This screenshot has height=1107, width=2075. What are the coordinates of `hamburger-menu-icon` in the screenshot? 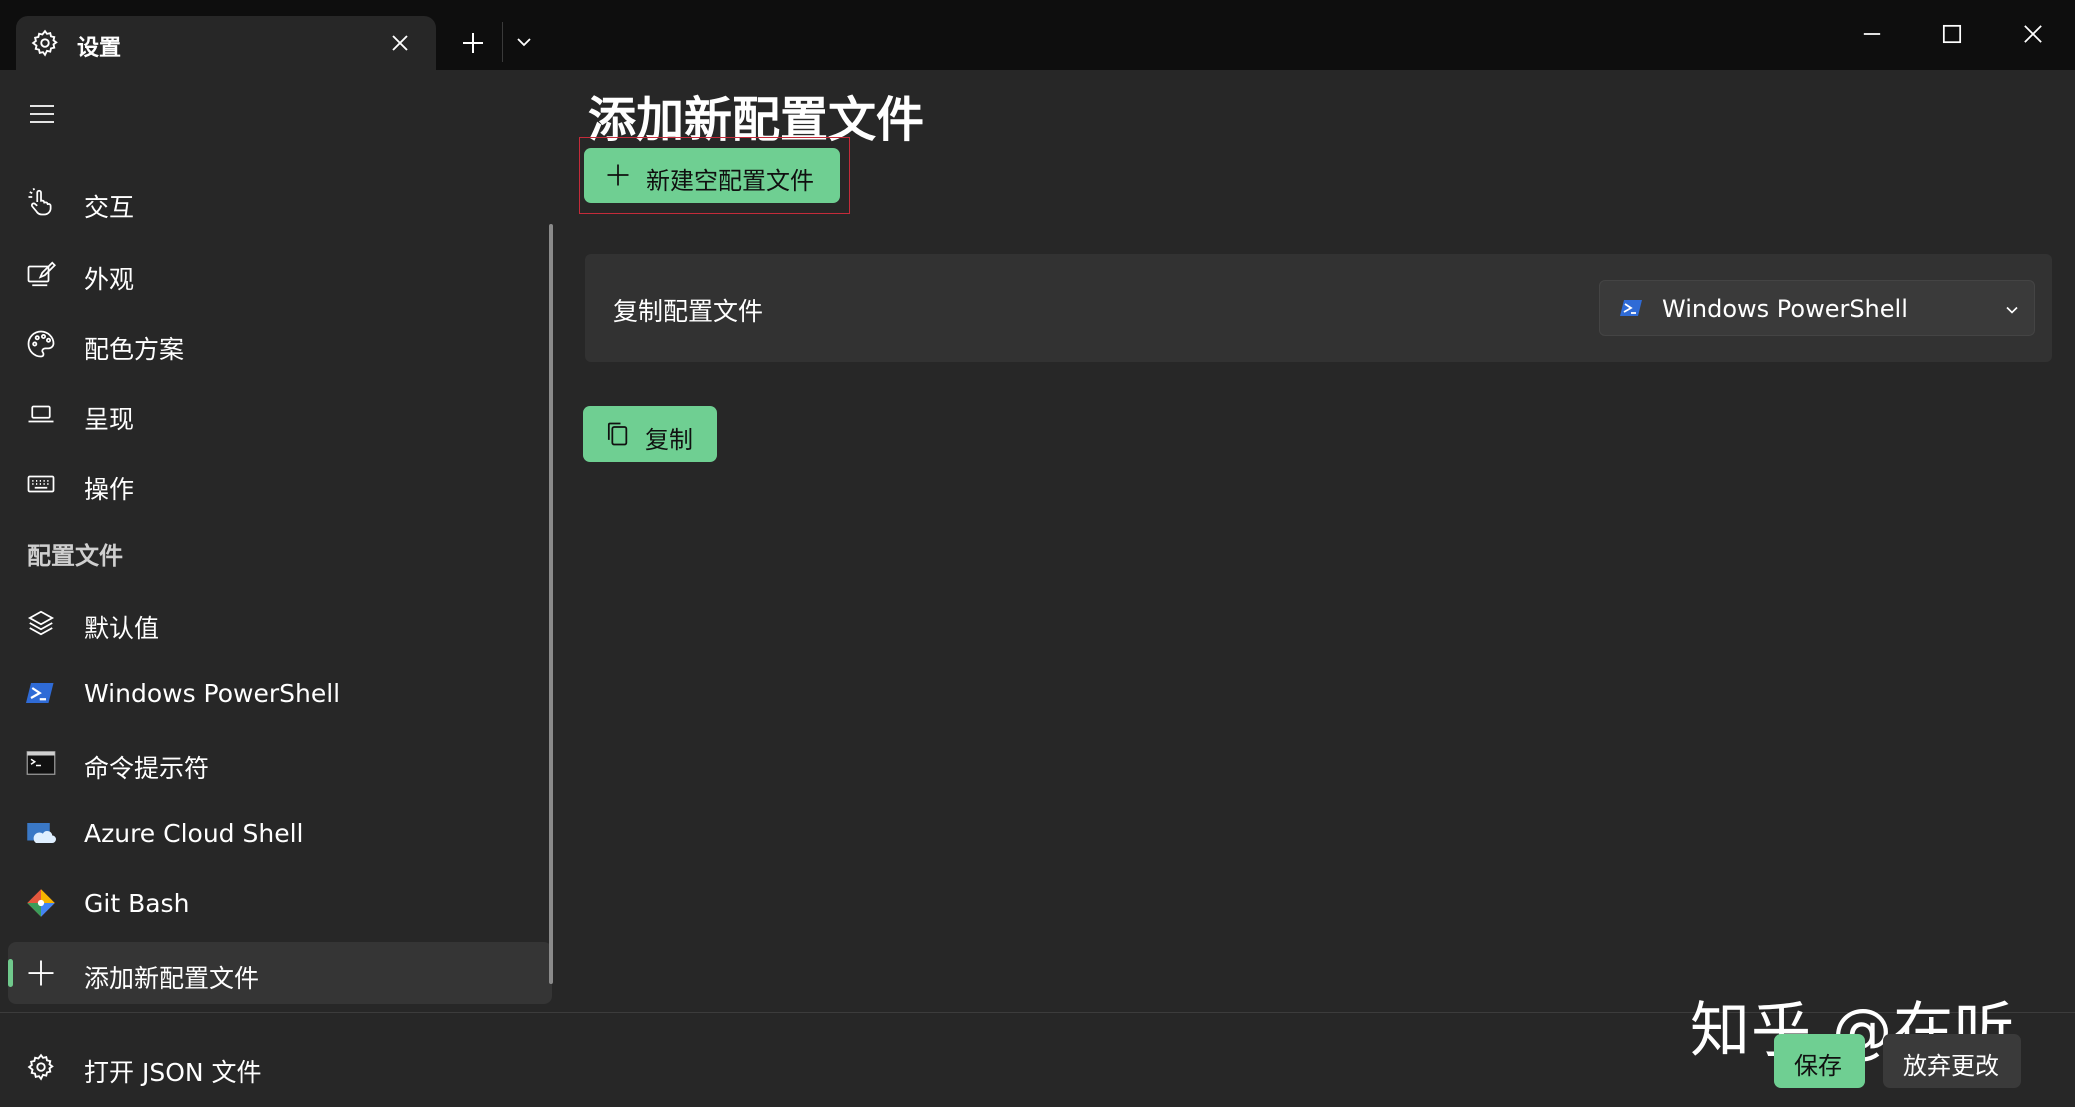 It's located at (42, 114).